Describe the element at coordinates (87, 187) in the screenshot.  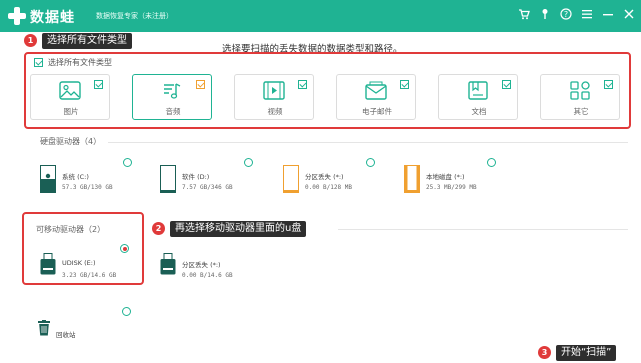
I see `drive-size: 57.3 GB/130 GB` at that location.